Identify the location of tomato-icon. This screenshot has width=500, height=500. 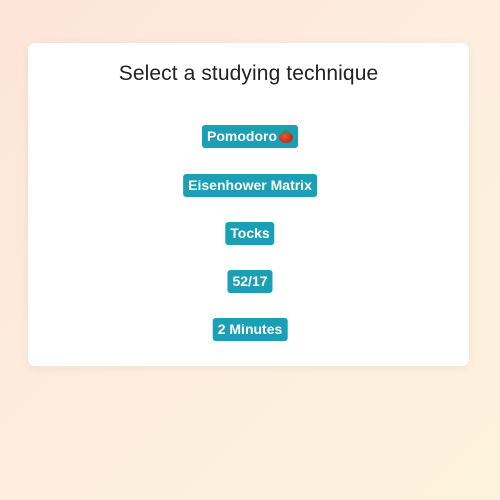
(286, 136).